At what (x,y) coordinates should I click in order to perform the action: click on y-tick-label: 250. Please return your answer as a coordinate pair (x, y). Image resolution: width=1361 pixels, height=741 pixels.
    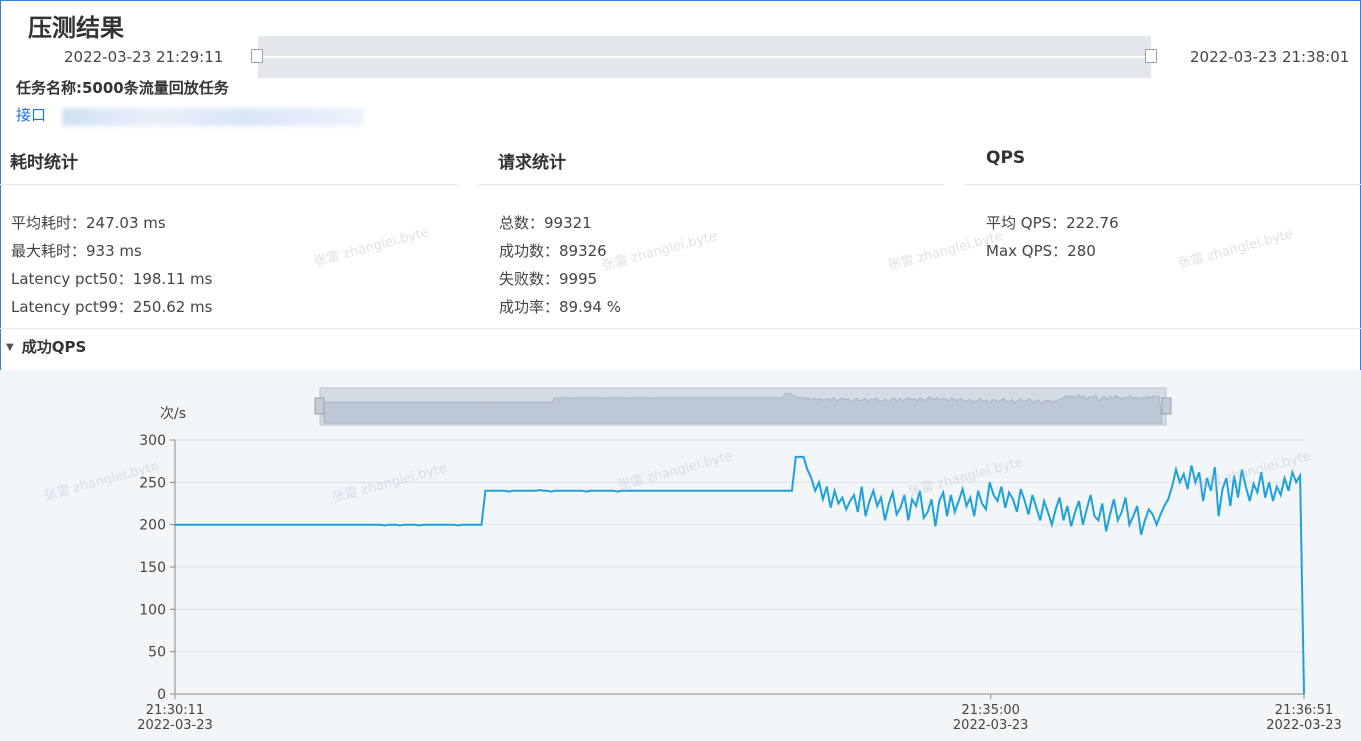
    Looking at the image, I should click on (152, 483).